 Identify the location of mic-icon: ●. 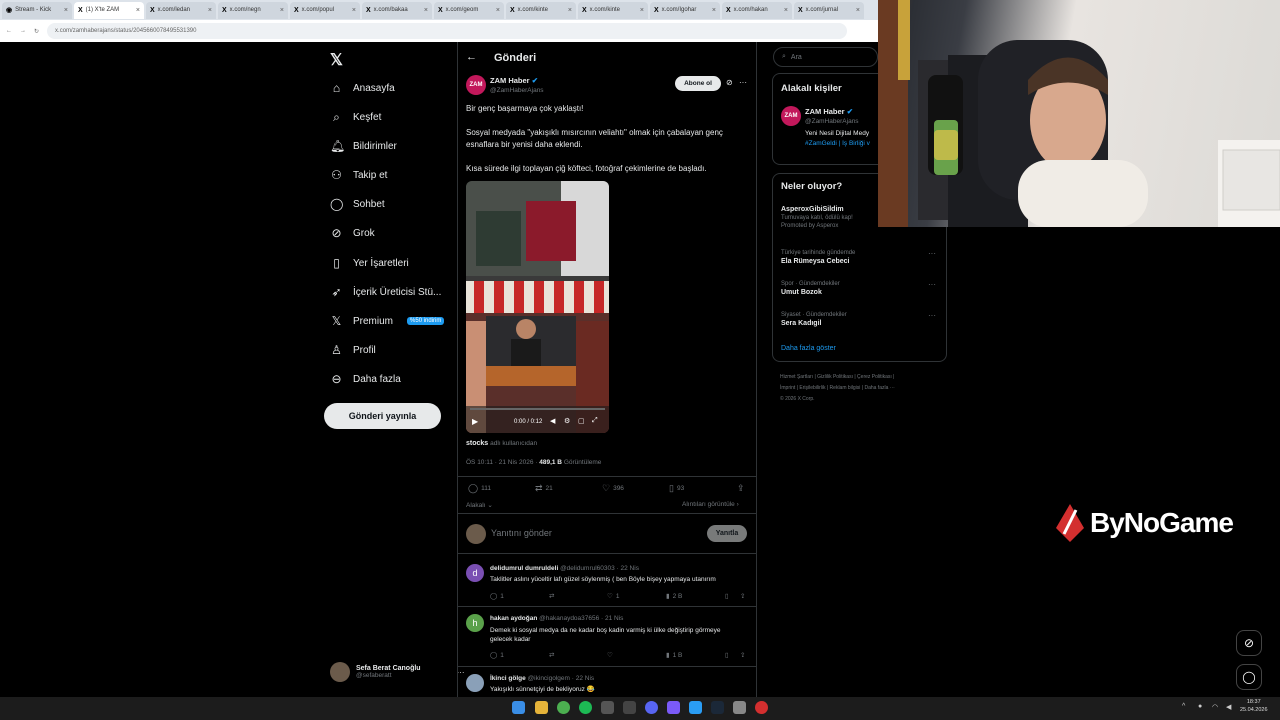
(1200, 706).